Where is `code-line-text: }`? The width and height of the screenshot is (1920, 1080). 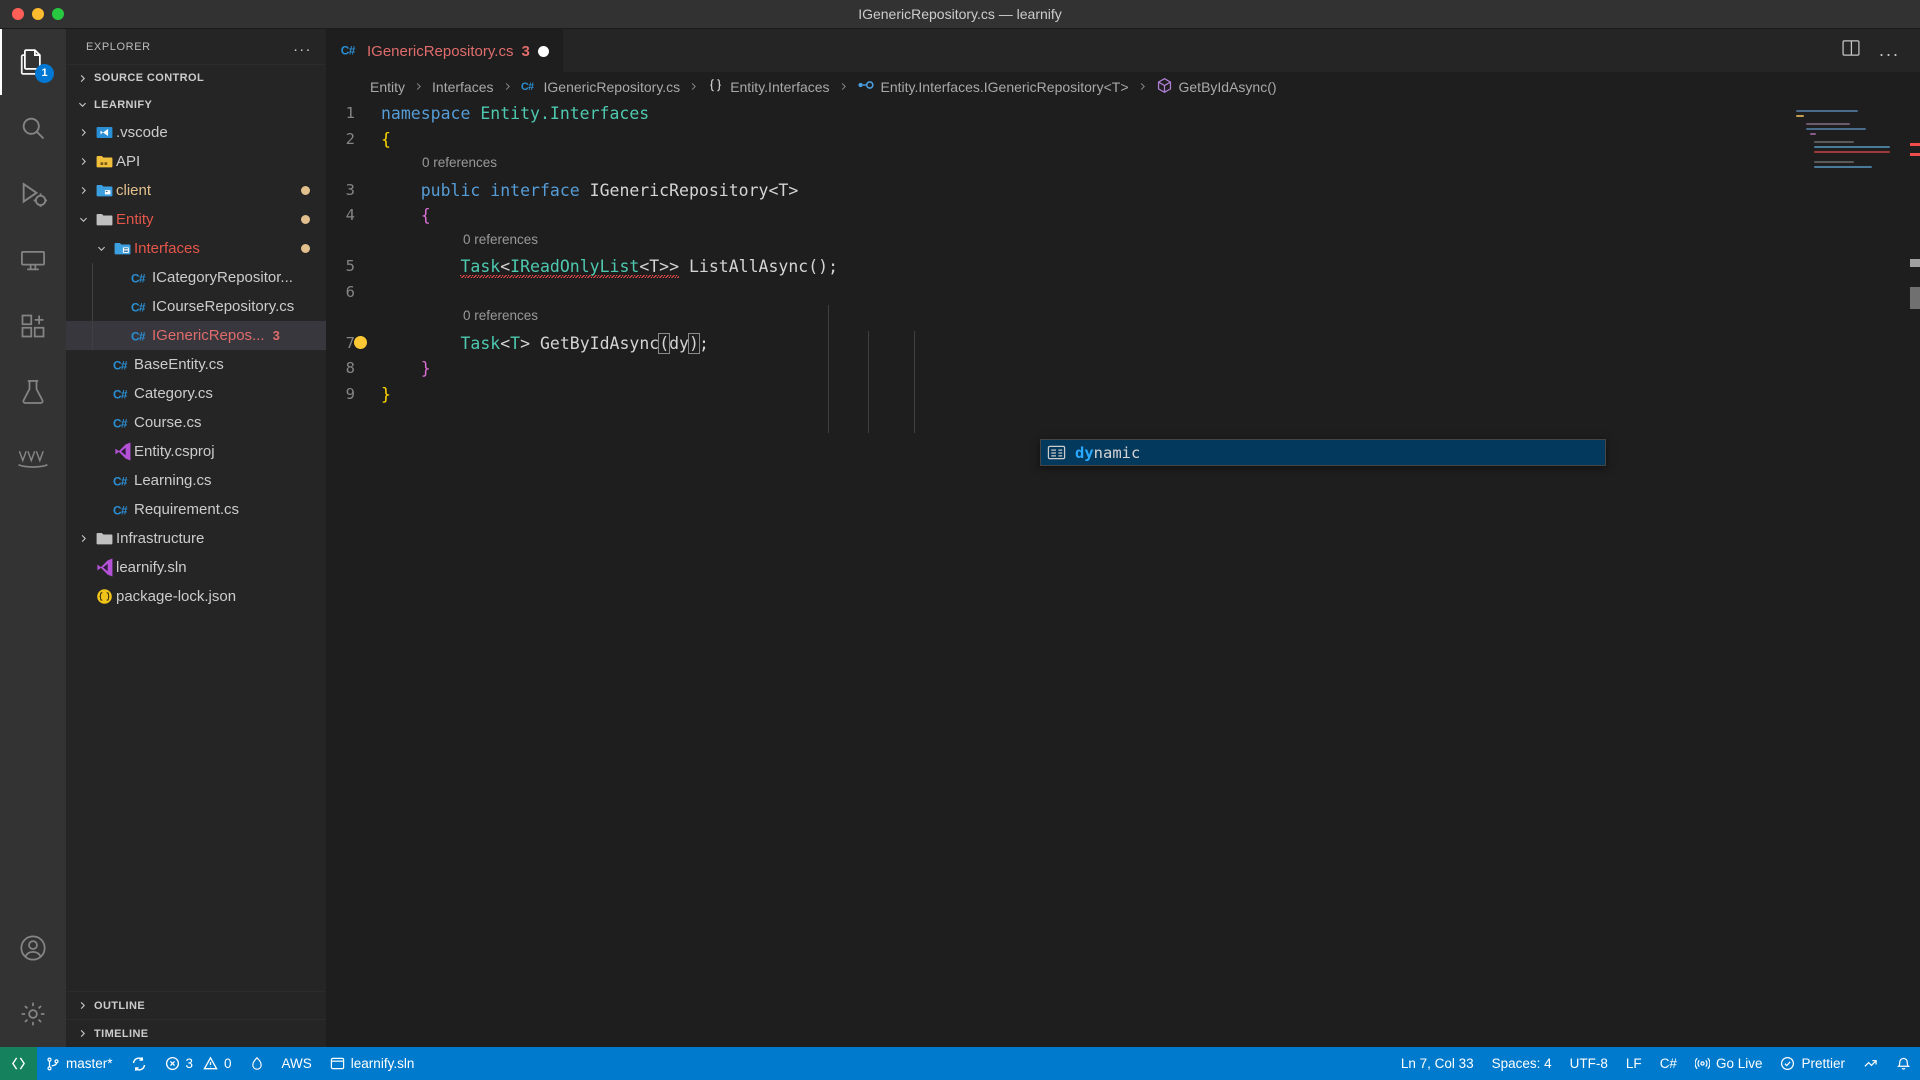
code-line-text: } is located at coordinates (386, 394).